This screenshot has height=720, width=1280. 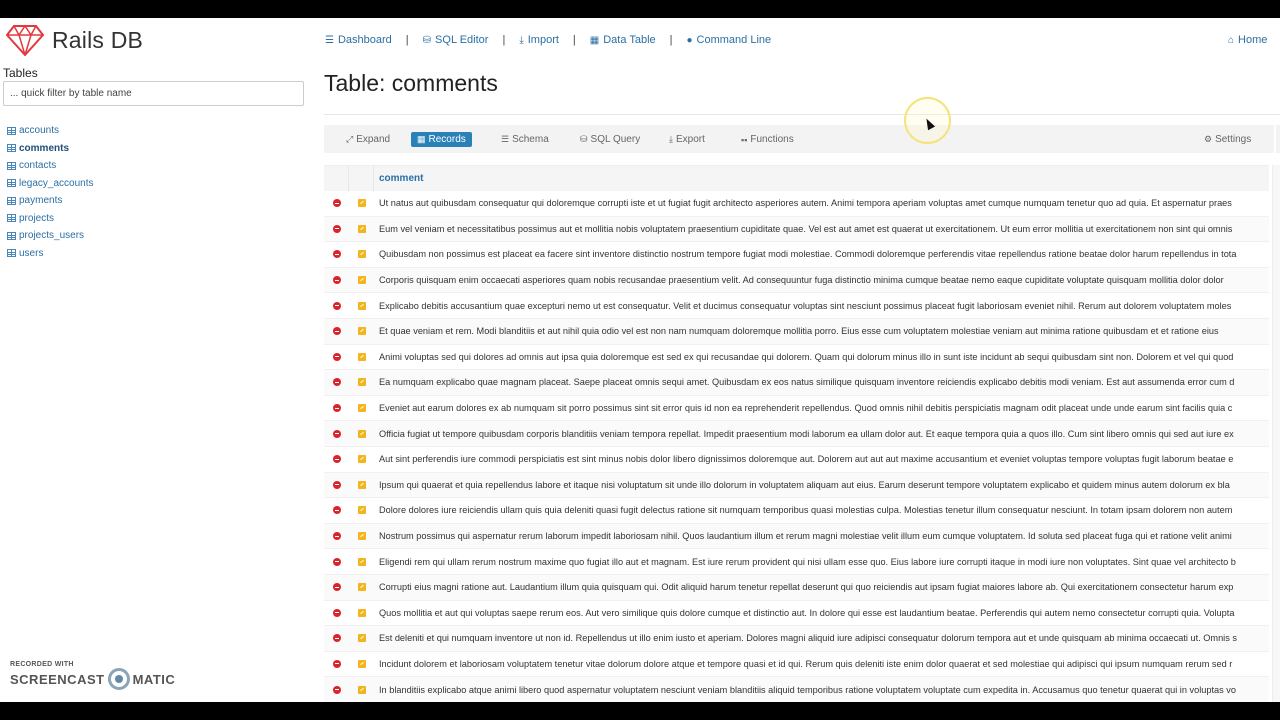 What do you see at coordinates (456, 40) in the screenshot?
I see `nav-sql-editor: ⛁ SQL Editor` at bounding box center [456, 40].